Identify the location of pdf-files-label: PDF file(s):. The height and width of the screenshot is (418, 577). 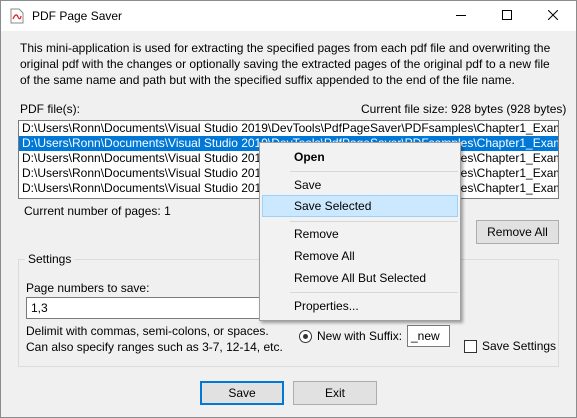
(50, 109).